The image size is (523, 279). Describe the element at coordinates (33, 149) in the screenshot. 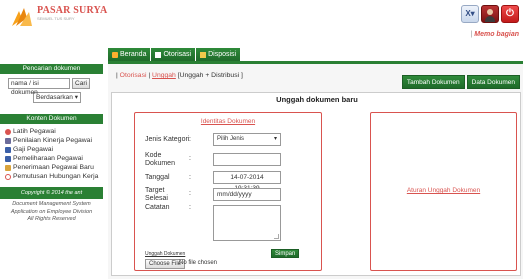

I see `sidebar-item-label: Gaji Pegawai` at that location.